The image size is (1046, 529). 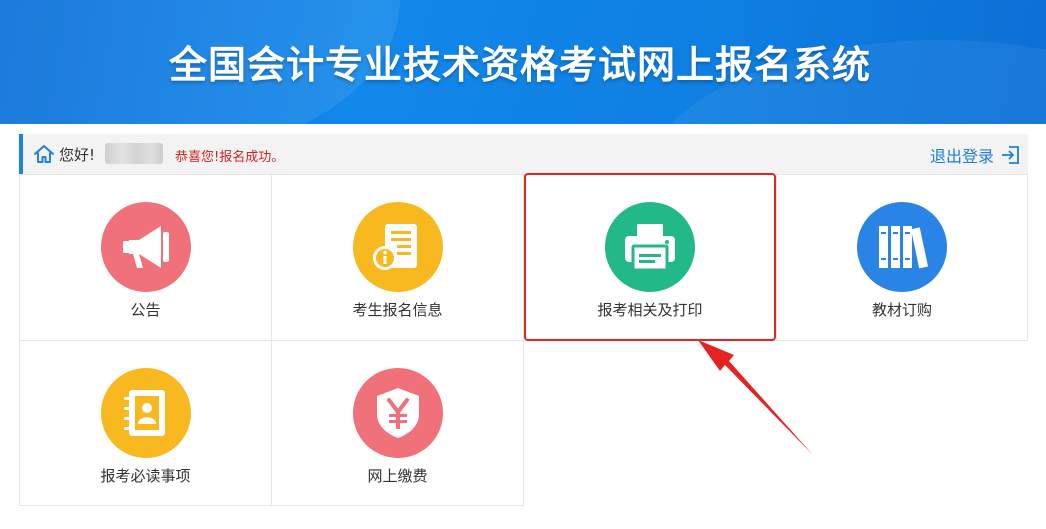 I want to click on greeting-text: 您好!, so click(x=77, y=155).